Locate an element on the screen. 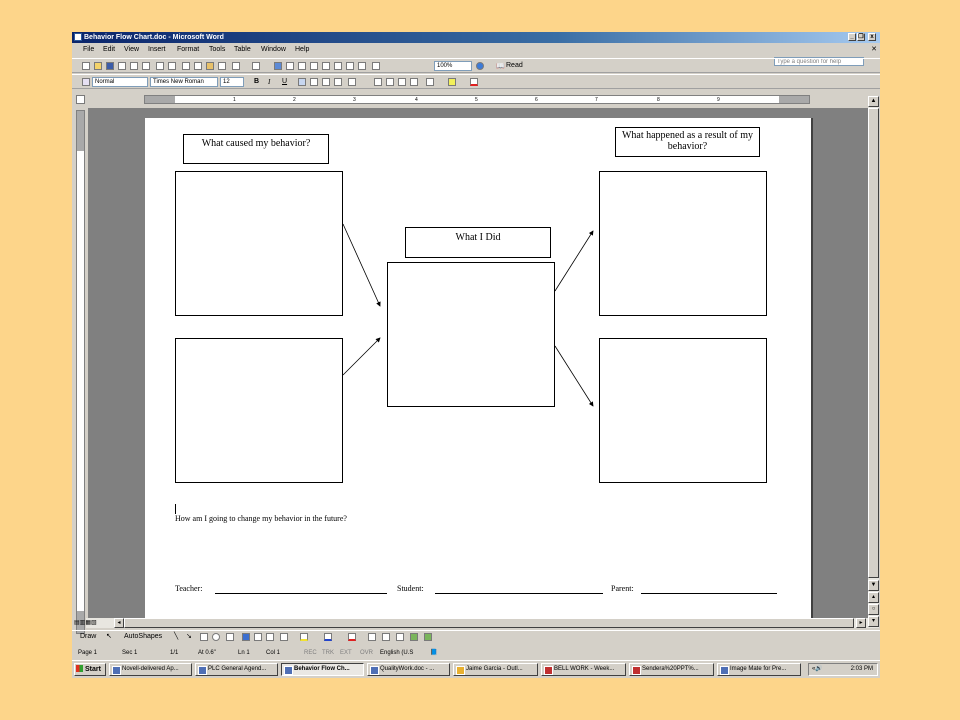 The image size is (960, 720). tab-selector-icon is located at coordinates (80, 99).